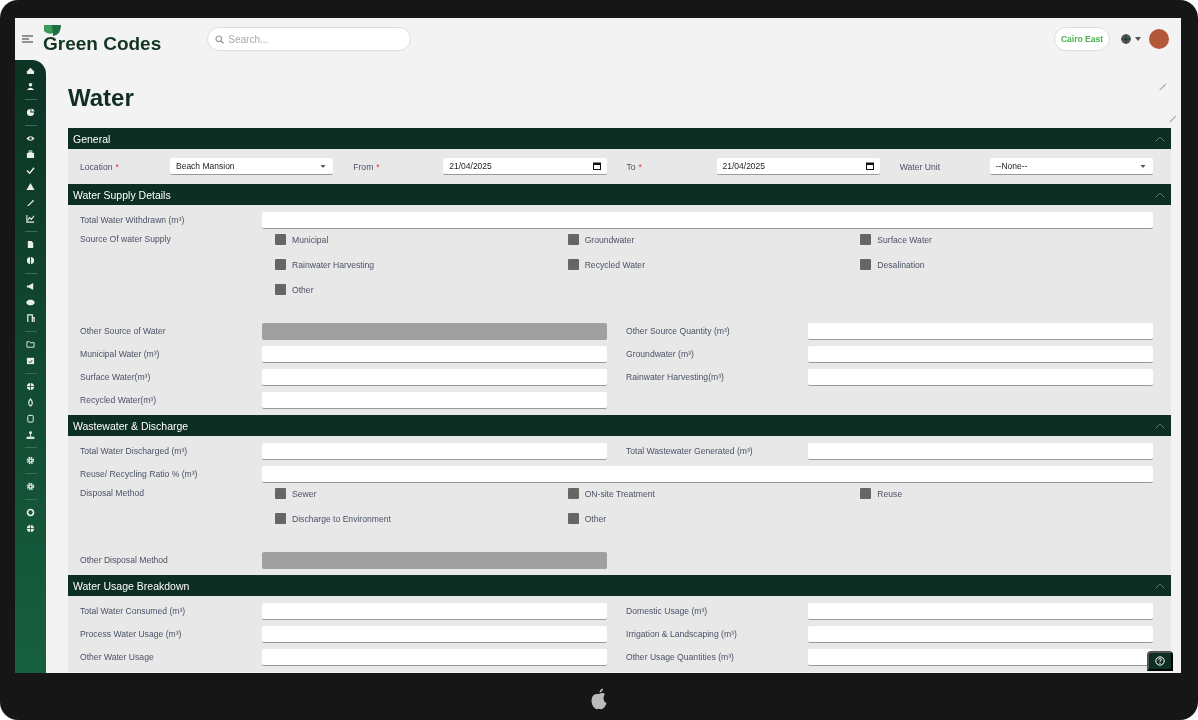  I want to click on pen-icon, so click(30, 202).